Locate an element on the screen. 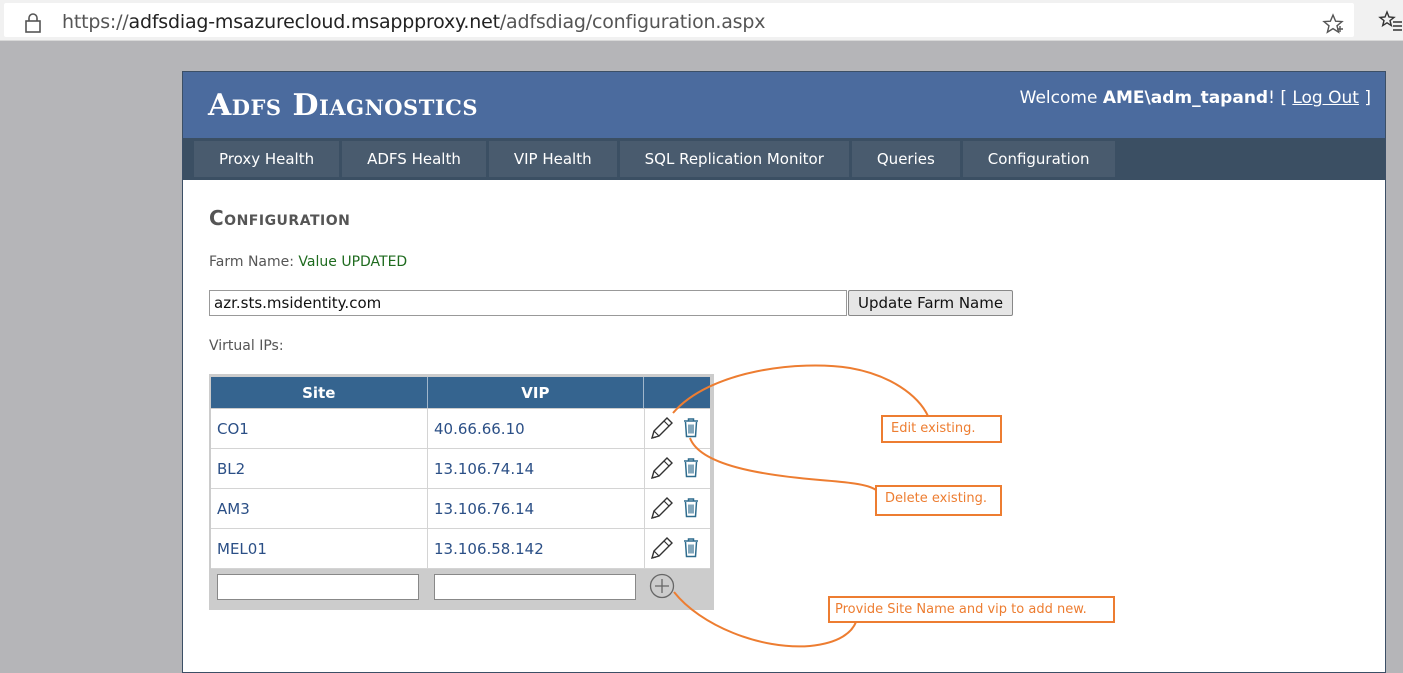  vip-cell: 40.66.66.10 is located at coordinates (536, 428).